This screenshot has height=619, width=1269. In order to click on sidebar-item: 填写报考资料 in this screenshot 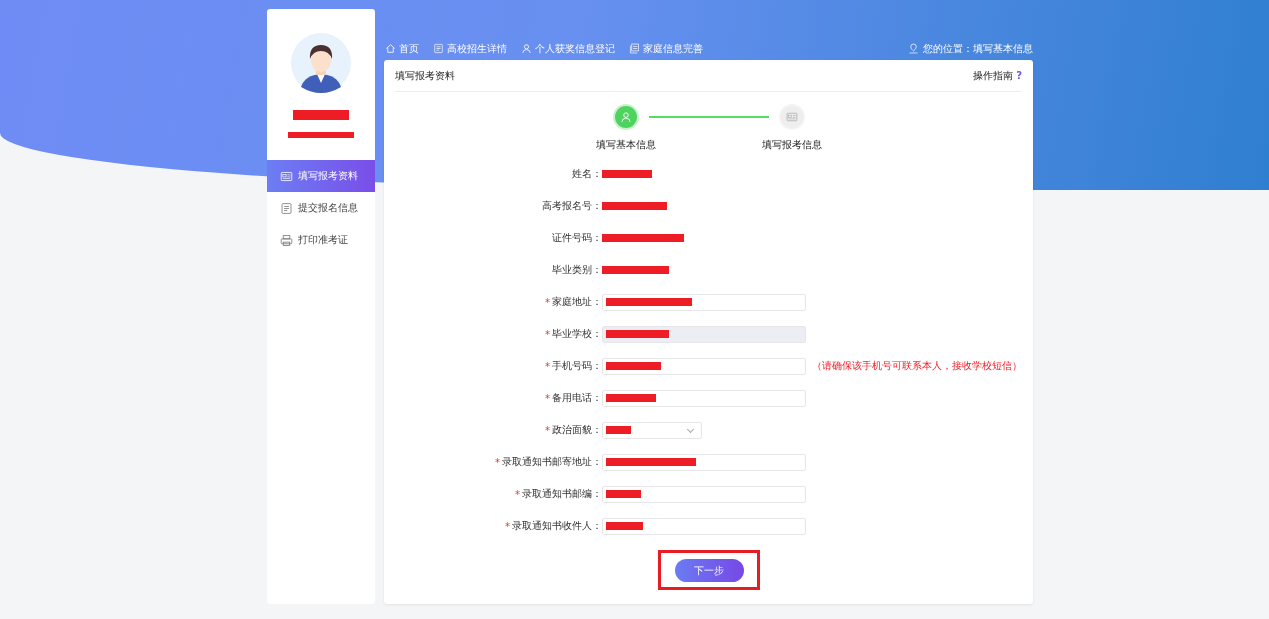, I will do `click(321, 176)`.